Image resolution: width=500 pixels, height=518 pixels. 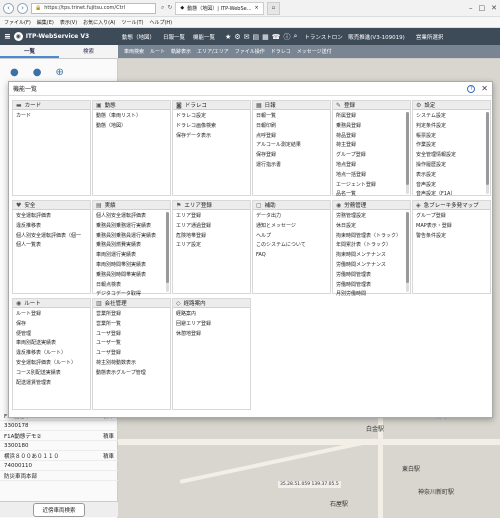 I want to click on maximize-icon: □, so click(x=482, y=8).